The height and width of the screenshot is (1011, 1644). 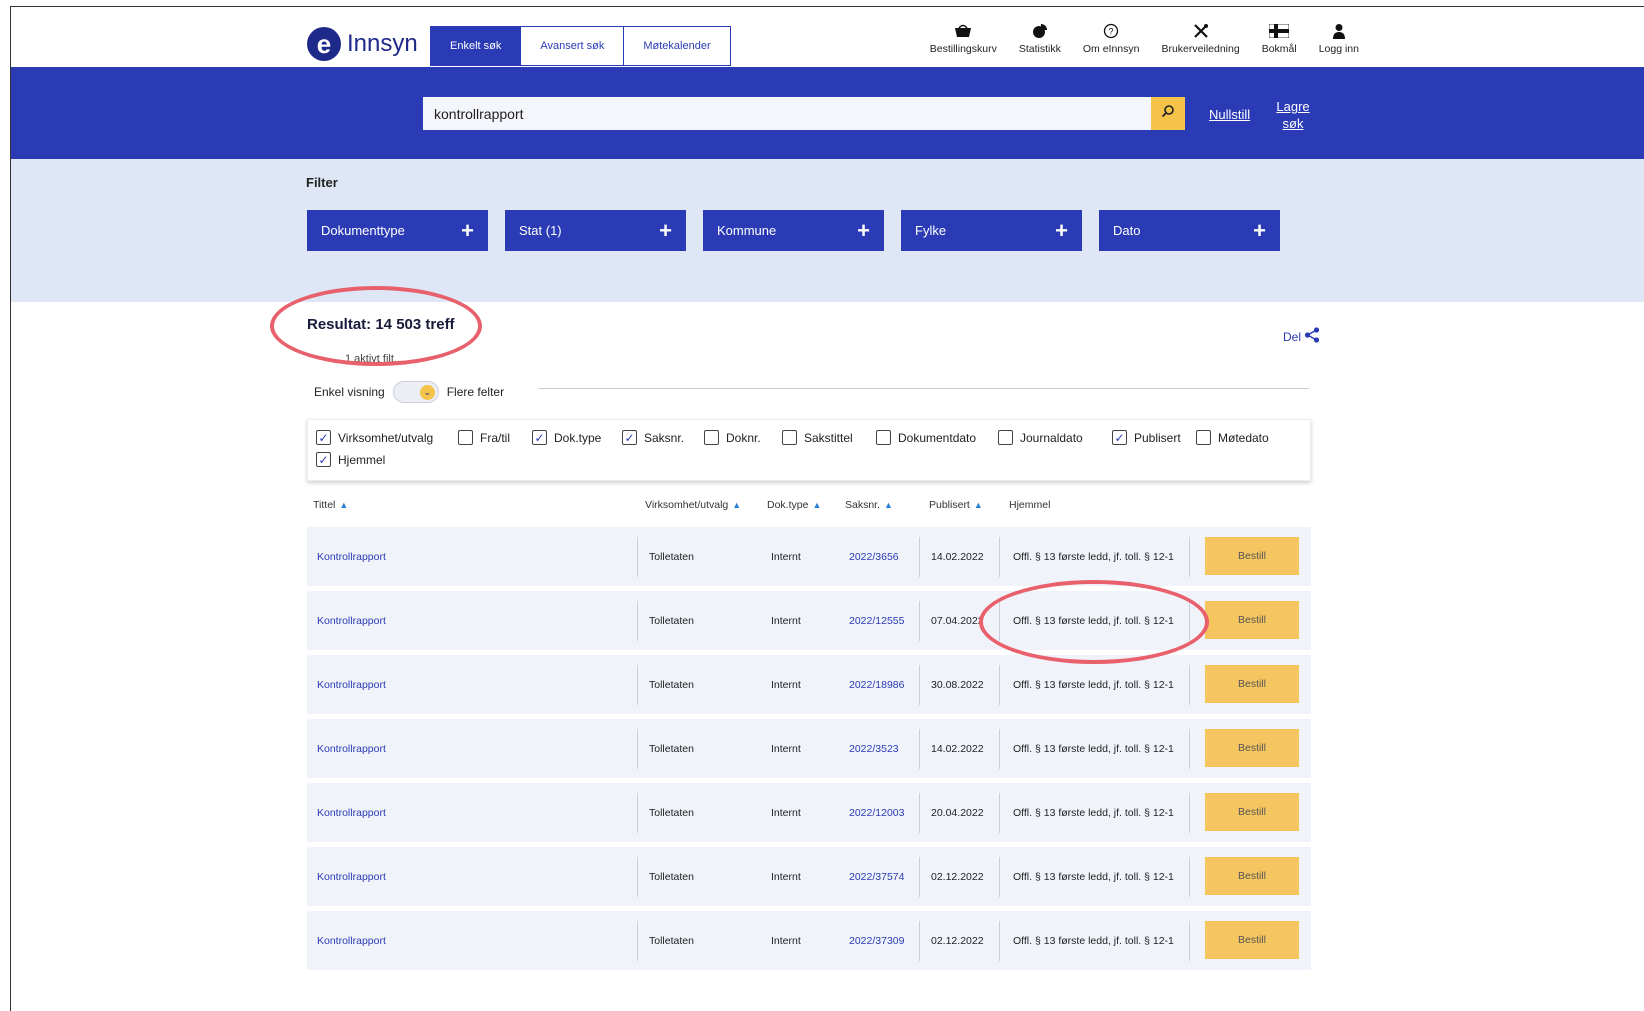 What do you see at coordinates (876, 685) in the screenshot?
I see `row-caseno-link: 2022/18986` at bounding box center [876, 685].